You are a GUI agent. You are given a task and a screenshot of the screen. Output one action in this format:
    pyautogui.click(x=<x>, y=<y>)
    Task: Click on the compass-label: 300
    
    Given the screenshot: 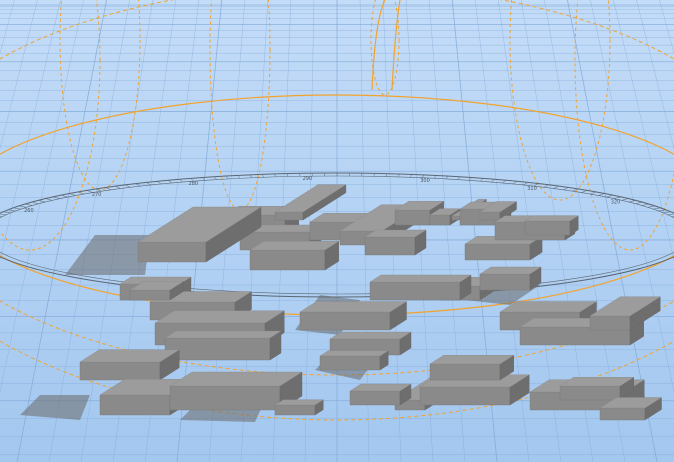 What is the action you would take?
    pyautogui.click(x=425, y=181)
    